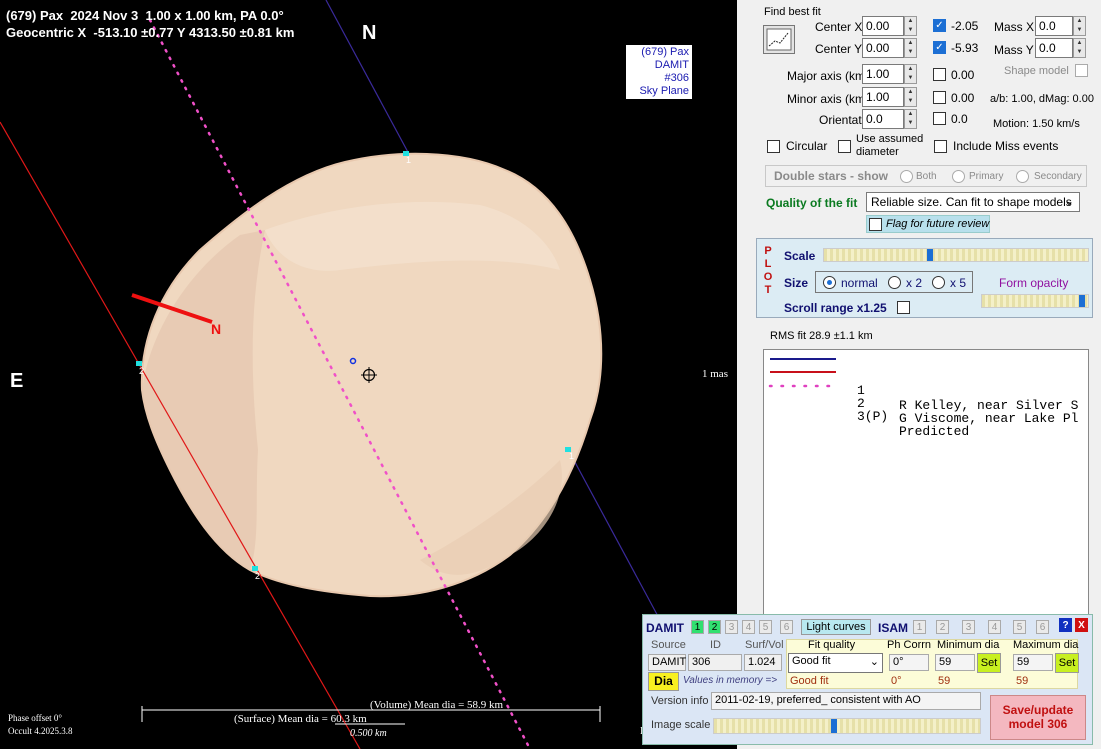 The height and width of the screenshot is (749, 1101). I want to click on size-x2-radio, so click(894, 282).